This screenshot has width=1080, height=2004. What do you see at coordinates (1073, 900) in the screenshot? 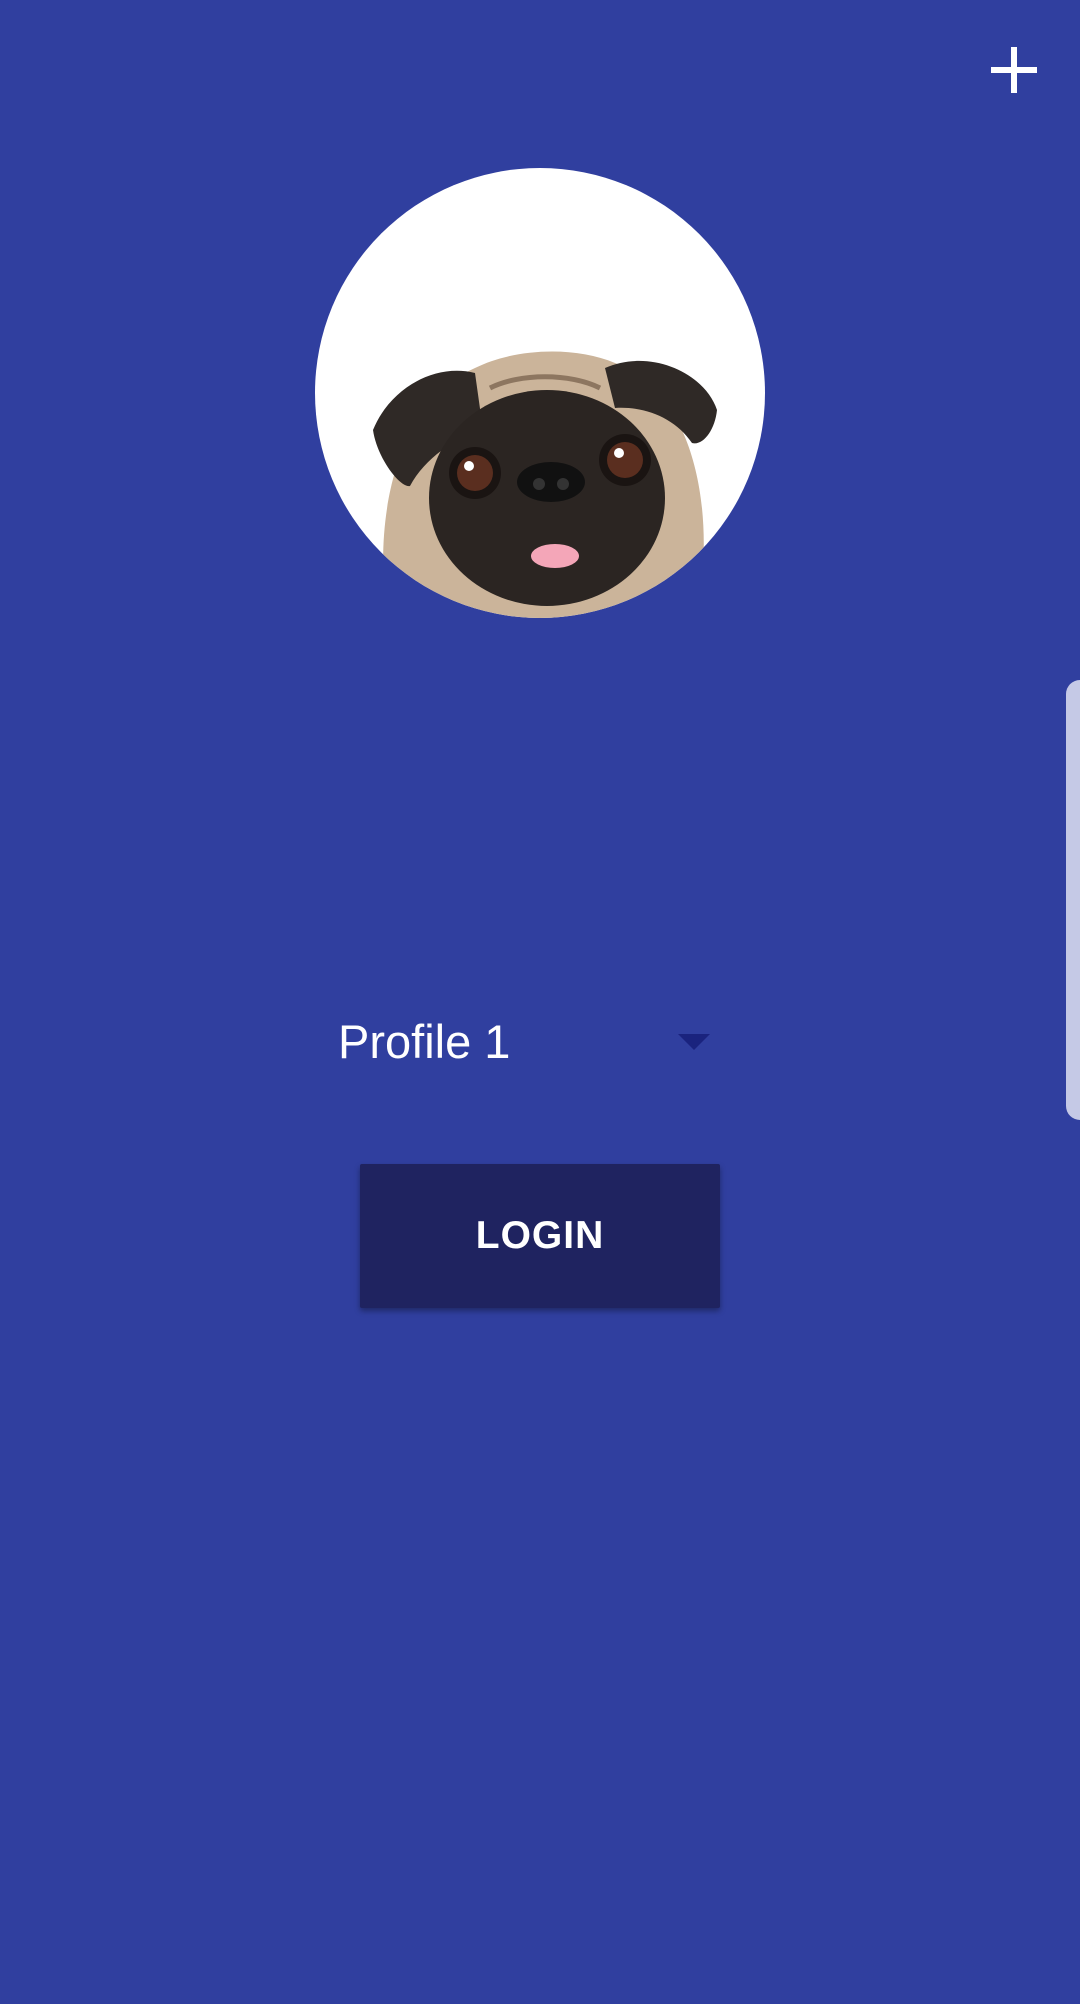
I see `edge-panel-handle` at bounding box center [1073, 900].